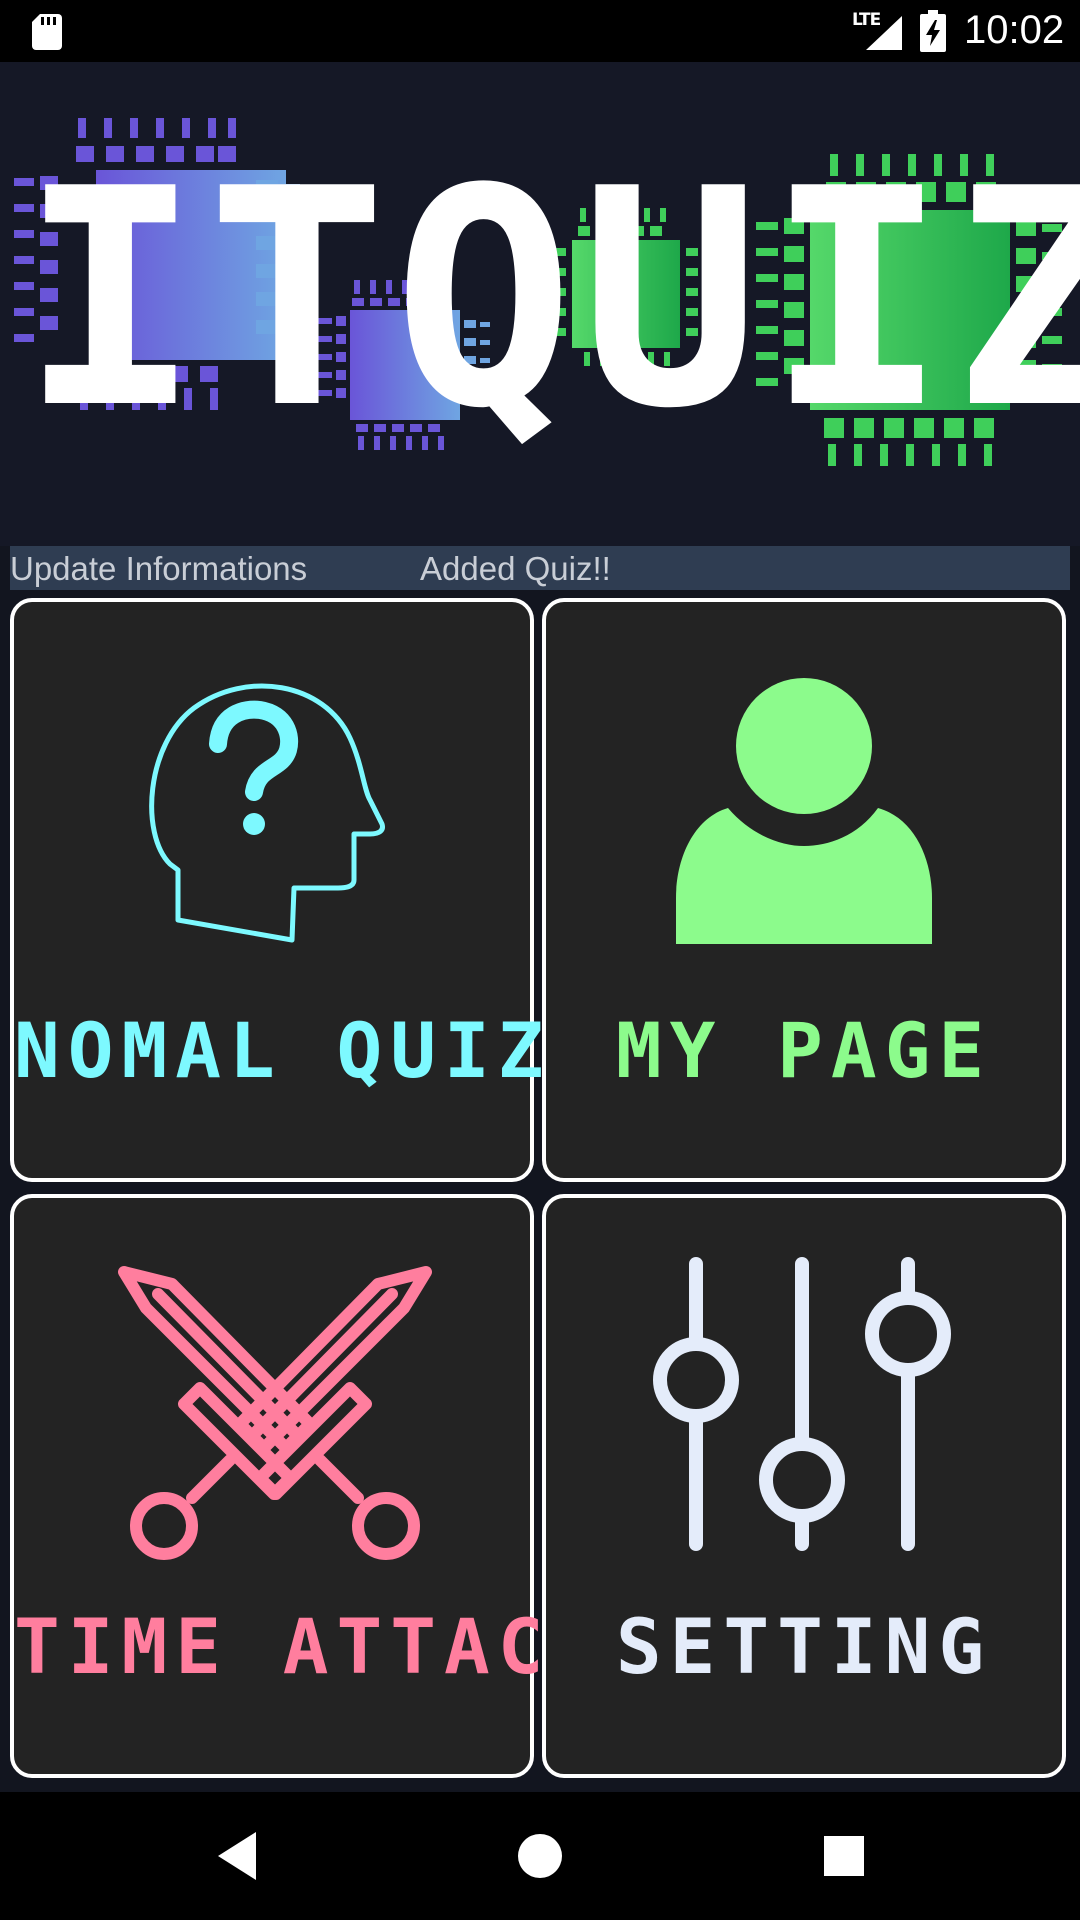 The image size is (1080, 1920). Describe the element at coordinates (240, 1856) in the screenshot. I see `back-icon` at that location.